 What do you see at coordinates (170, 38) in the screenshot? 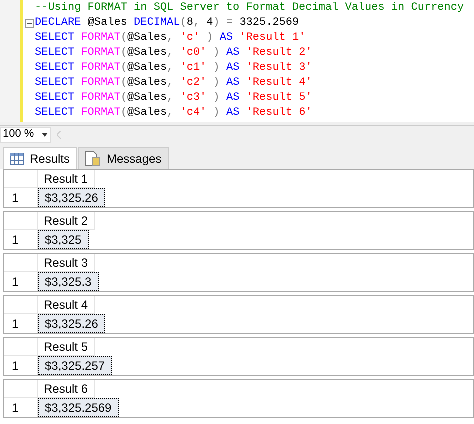
I see `code-line: SELECT FORMAT(@Sales, 'c' ) AS 'Result 1'` at bounding box center [170, 38].